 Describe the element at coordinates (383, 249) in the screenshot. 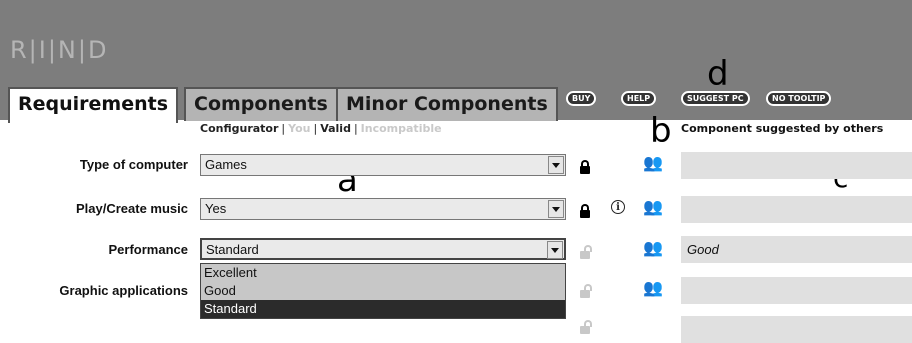

I see `performance-select: Standard` at that location.